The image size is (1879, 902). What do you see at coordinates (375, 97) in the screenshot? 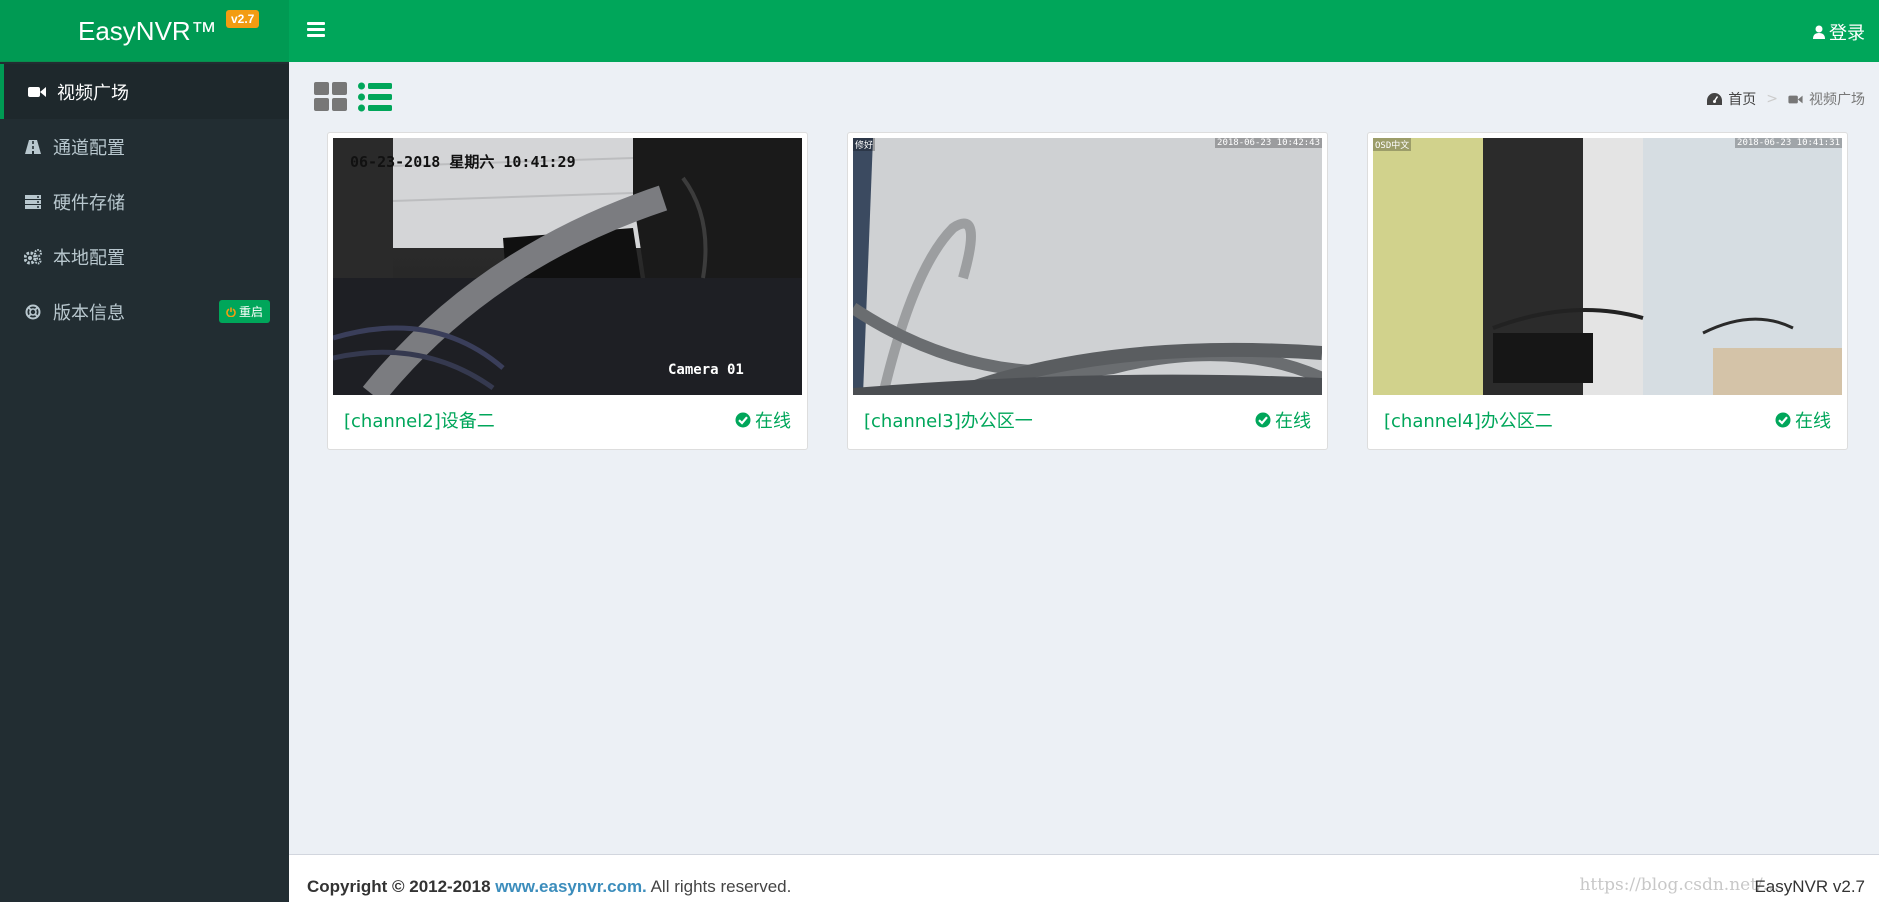
I see `list-view-icon` at bounding box center [375, 97].